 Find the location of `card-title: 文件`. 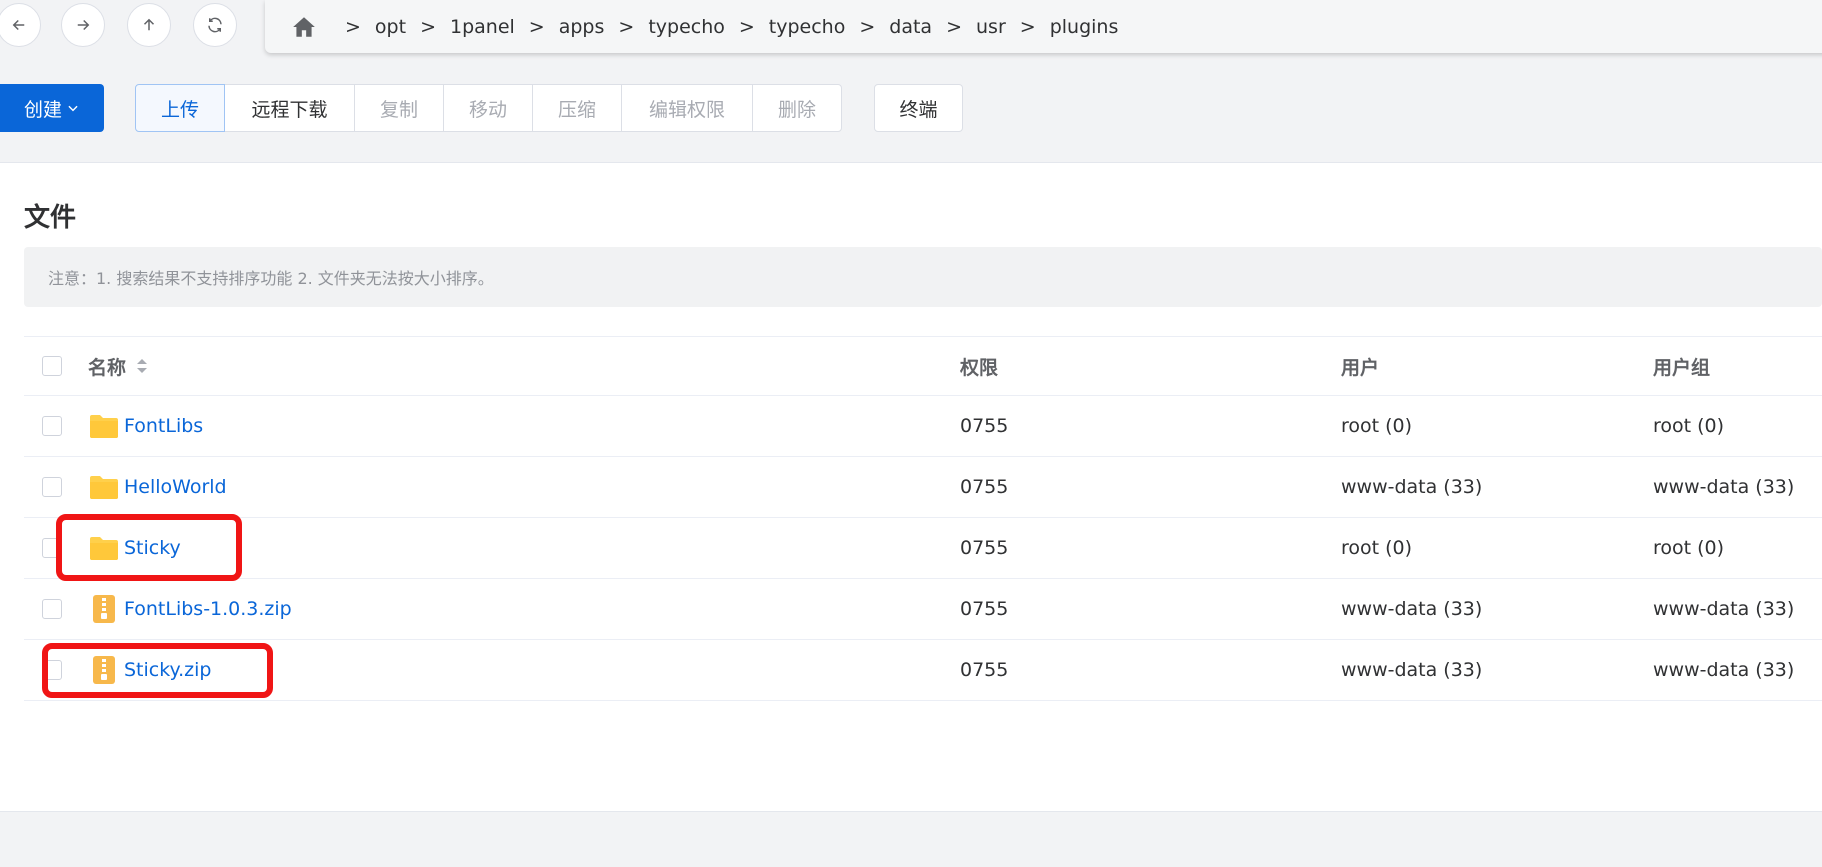

card-title: 文件 is located at coordinates (50, 218).